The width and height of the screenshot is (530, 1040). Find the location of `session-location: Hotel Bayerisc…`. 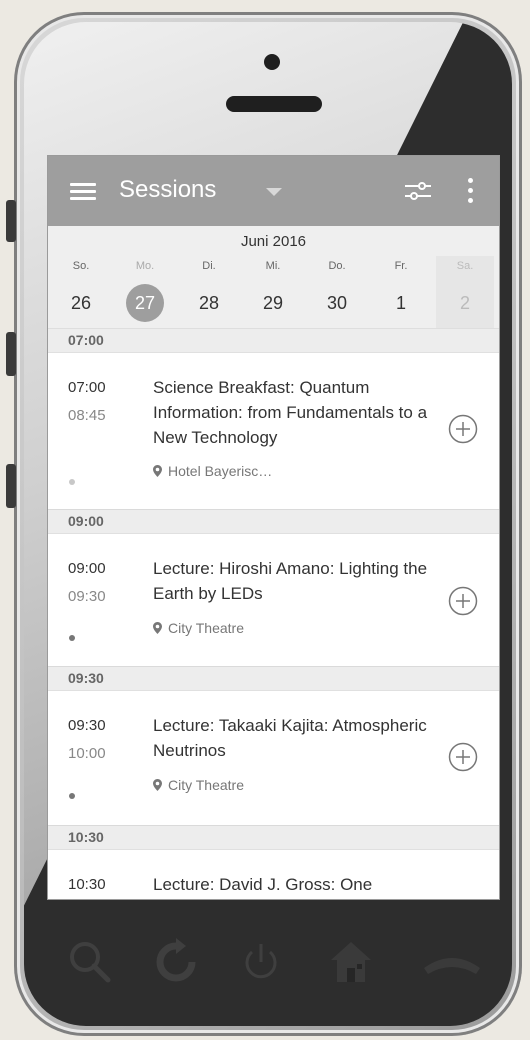

session-location: Hotel Bayerisc… is located at coordinates (212, 471).